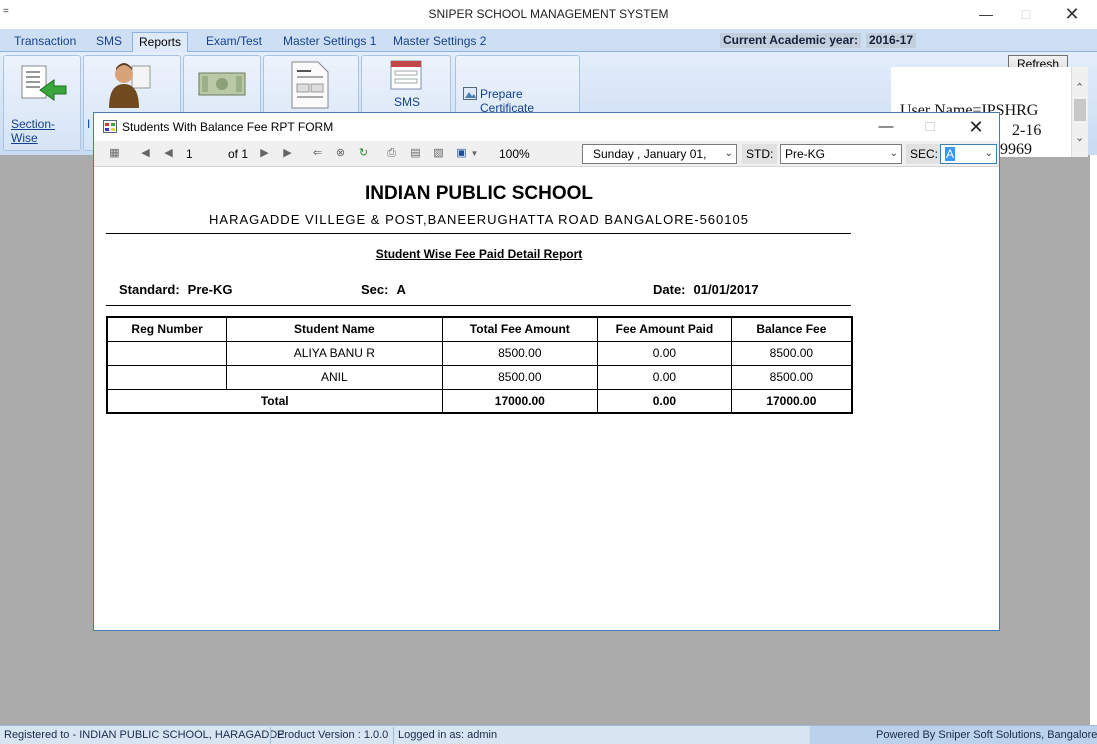 This screenshot has height=744, width=1097. Describe the element at coordinates (391, 153) in the screenshot. I see `print-icon: ⎙` at that location.